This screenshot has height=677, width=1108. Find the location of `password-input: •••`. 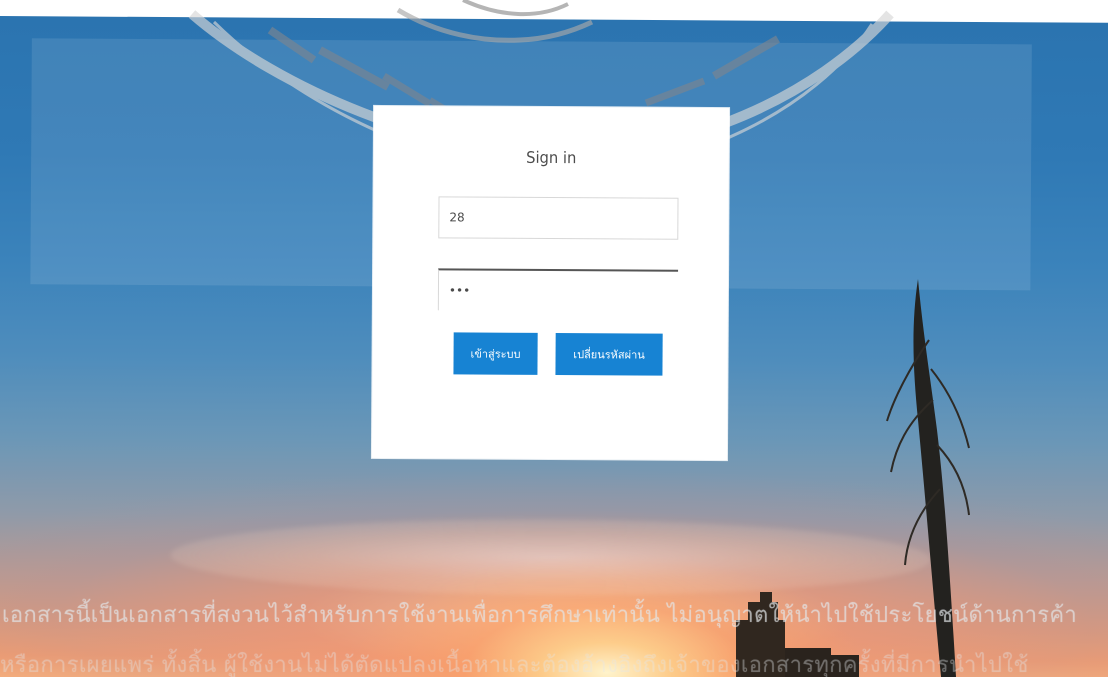

password-input: ••• is located at coordinates (558, 290).